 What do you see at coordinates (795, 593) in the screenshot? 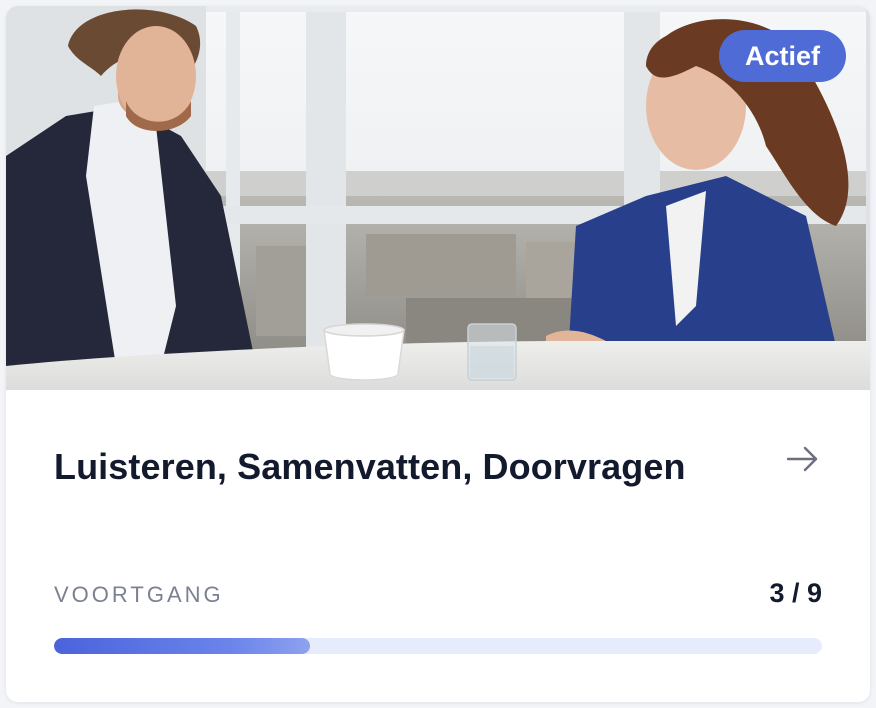
I see `progress-count: 3 / 9` at bounding box center [795, 593].